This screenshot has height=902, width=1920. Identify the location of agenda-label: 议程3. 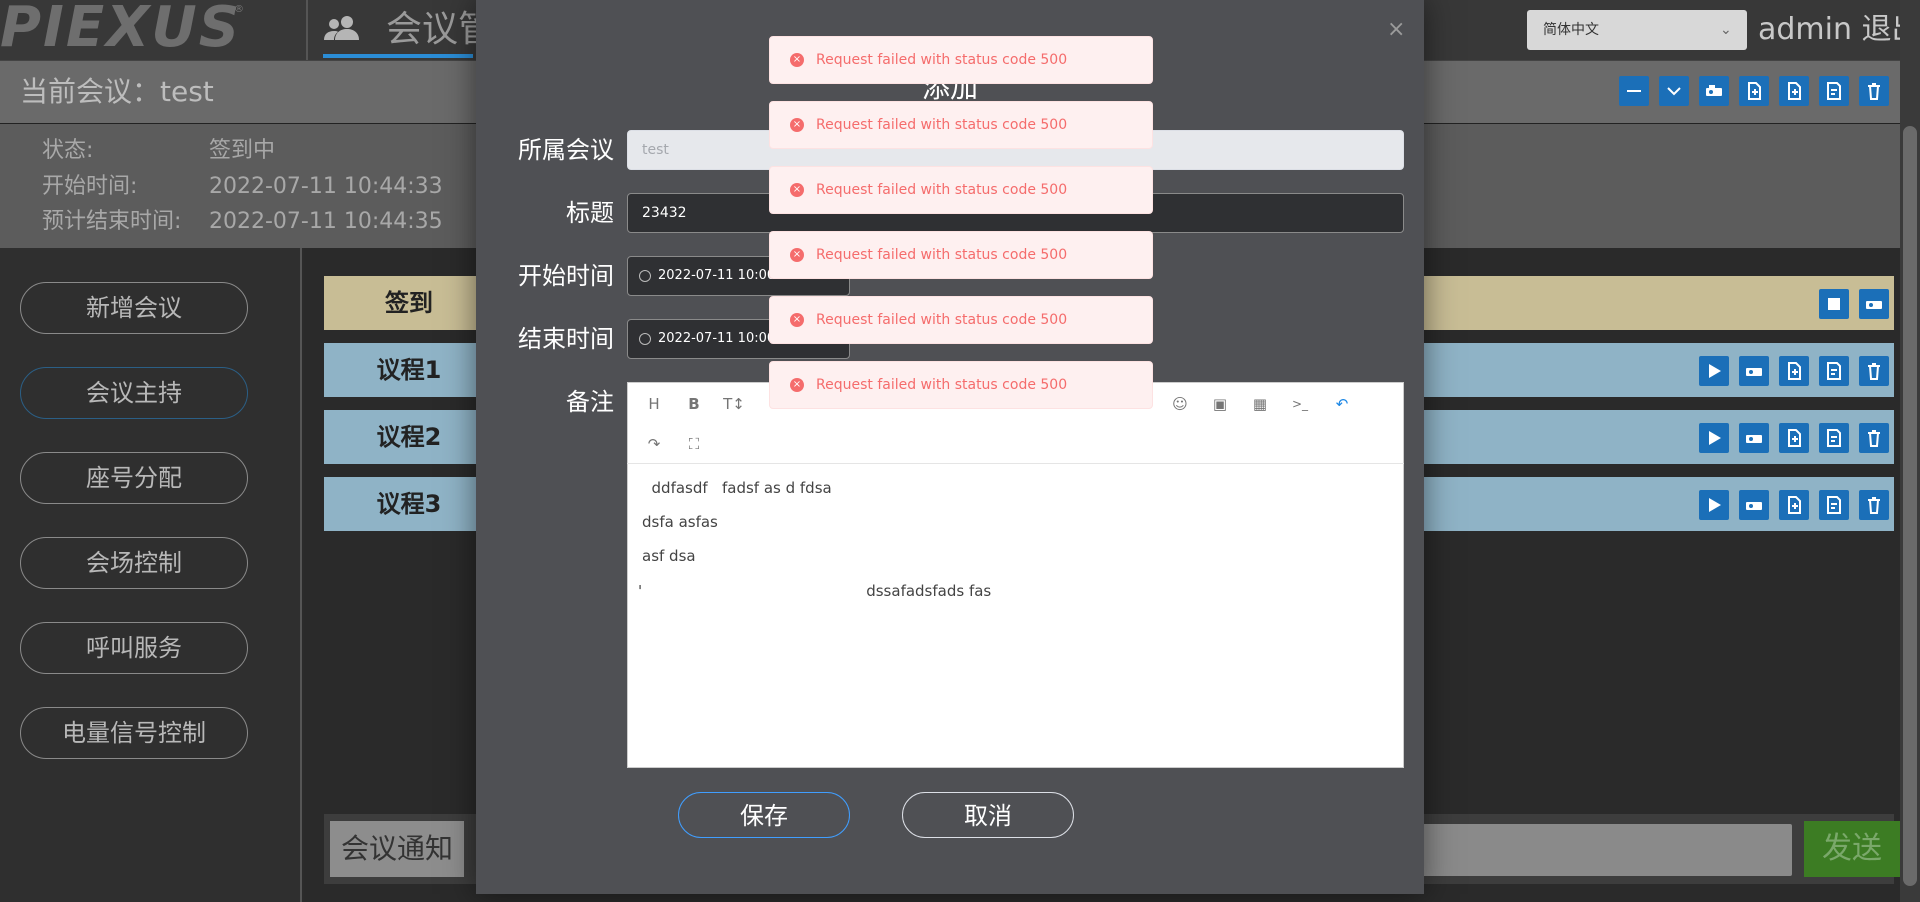
(409, 504).